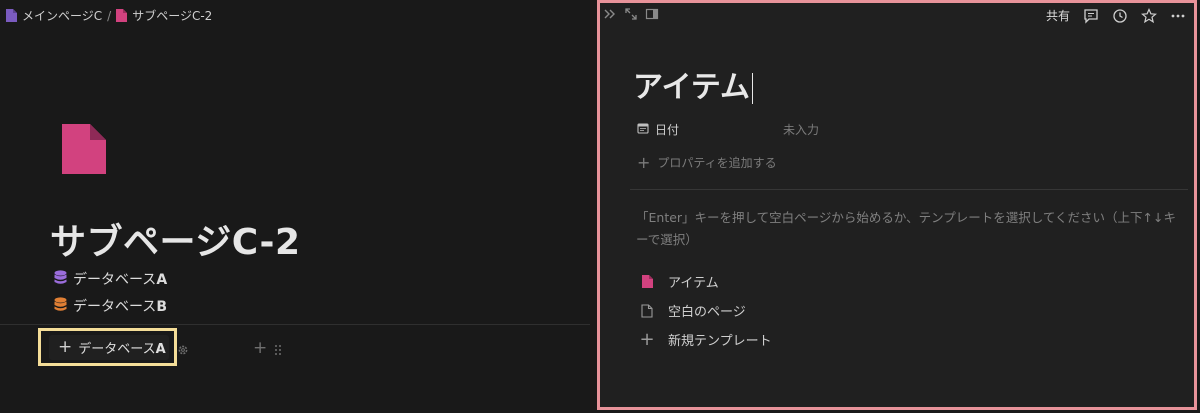  Describe the element at coordinates (717, 163) in the screenshot. I see `add-property-label: プロパティを追加する` at that location.